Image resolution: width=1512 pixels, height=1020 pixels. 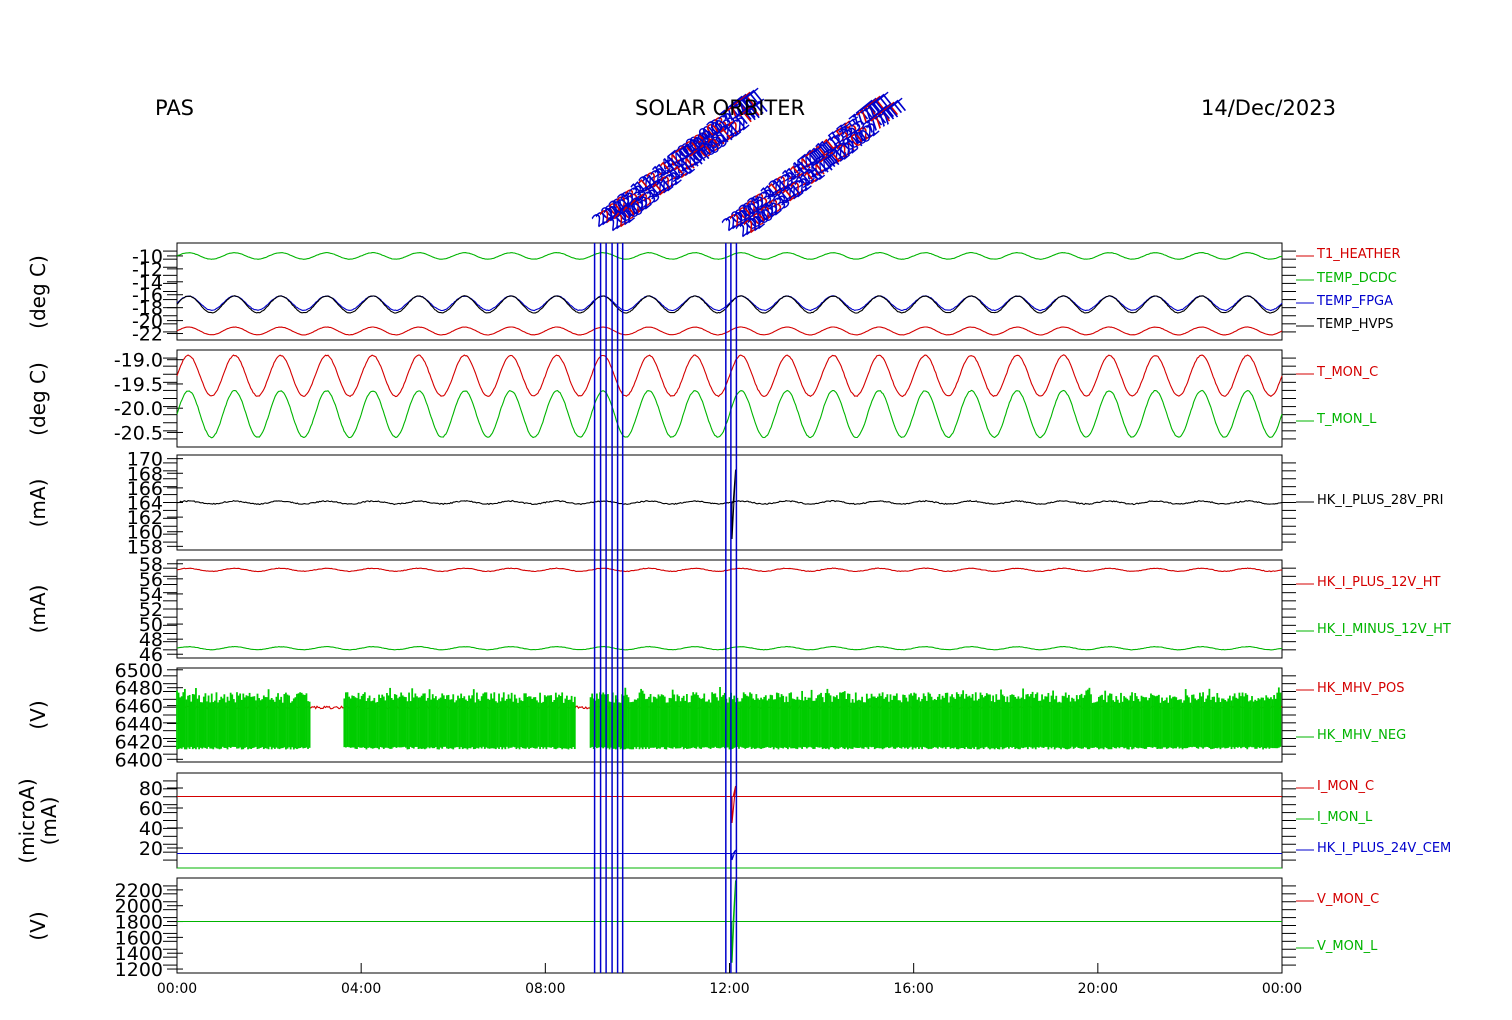 I want to click on legend-temp_fpga: TEMP_FPGA, so click(x=1355, y=301).